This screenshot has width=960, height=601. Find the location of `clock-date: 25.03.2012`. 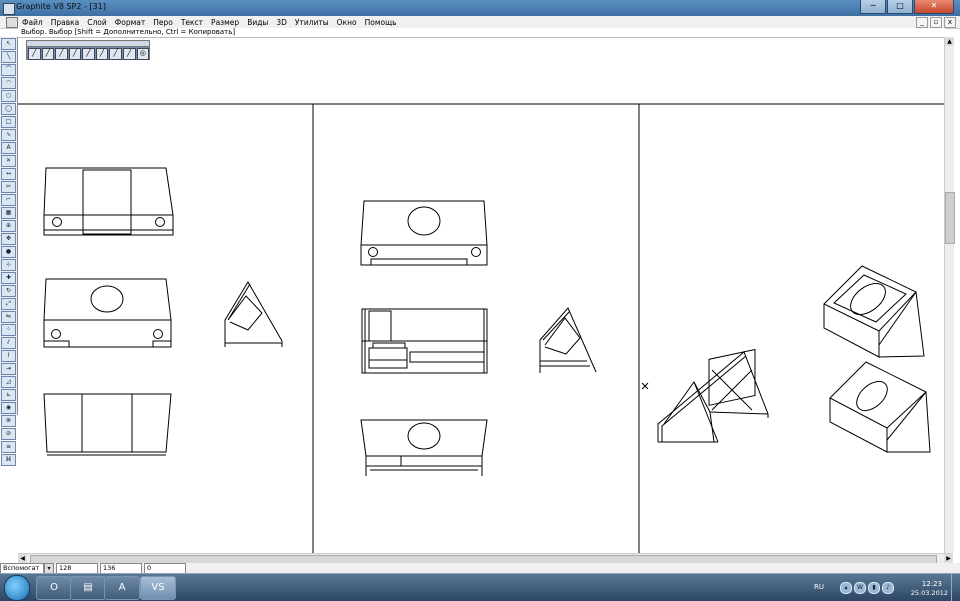

clock-date: 25.03.2012 is located at coordinates (929, 593).